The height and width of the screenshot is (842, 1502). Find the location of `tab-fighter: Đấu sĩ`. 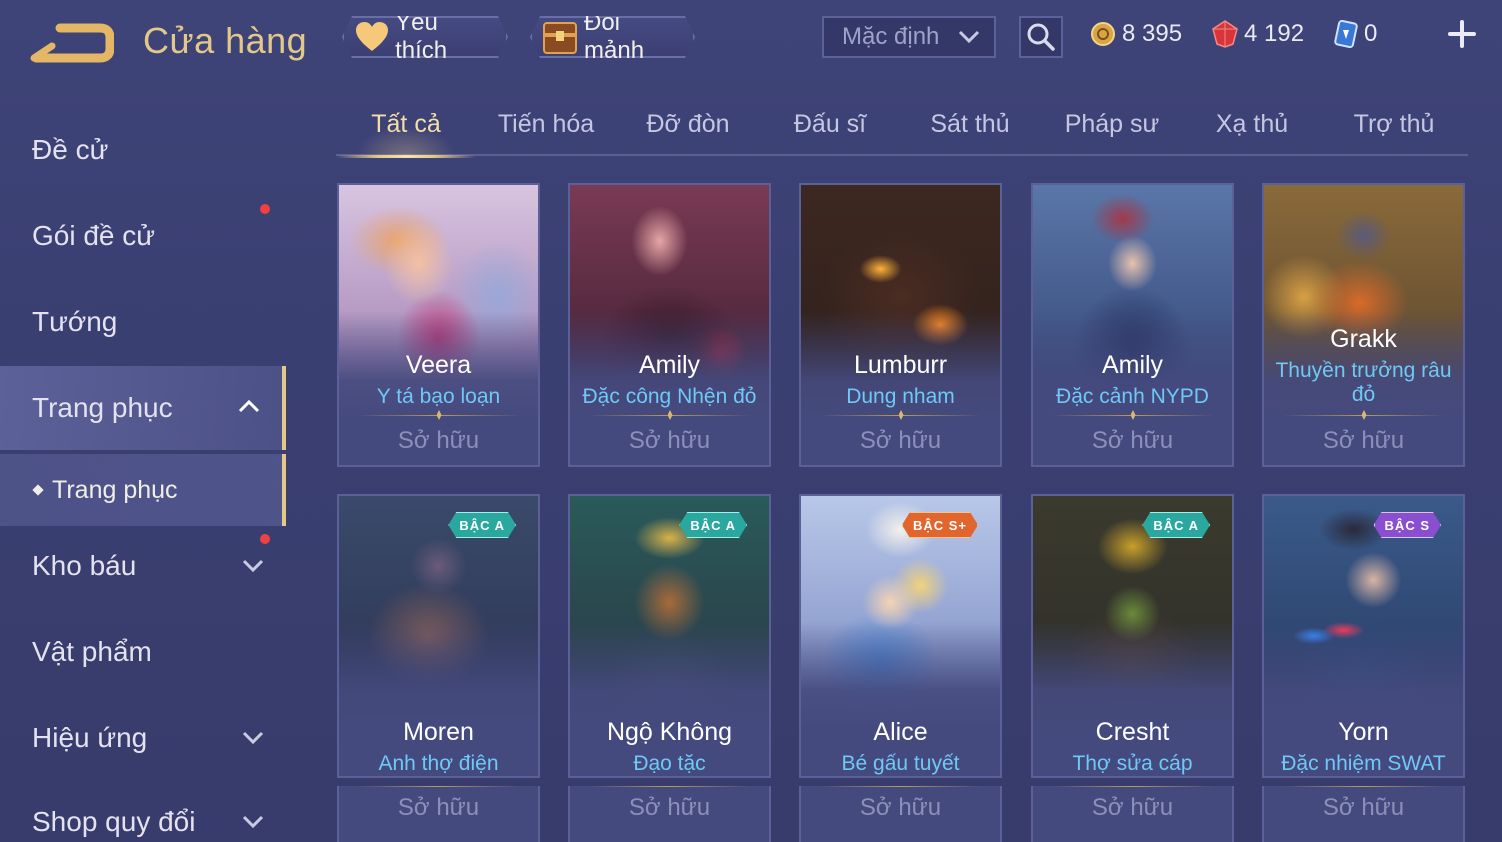

tab-fighter: Đấu sĩ is located at coordinates (830, 132).